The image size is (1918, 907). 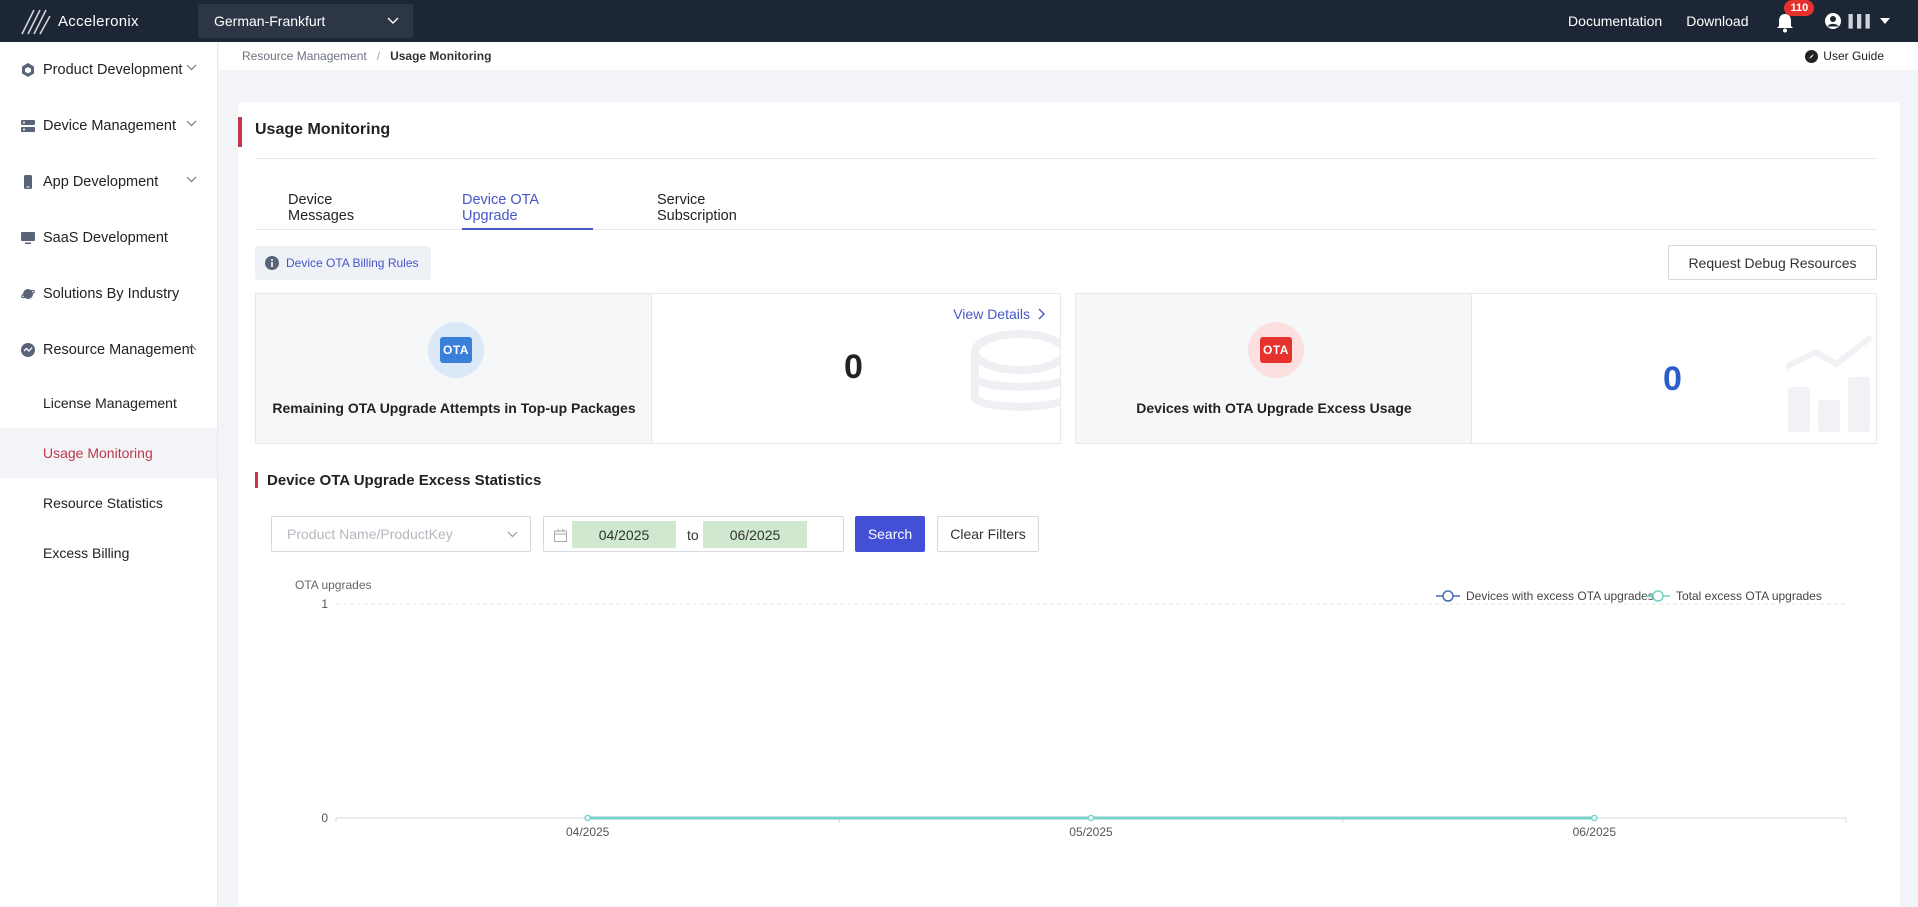 I want to click on sidebar-item-label: App Development, so click(x=101, y=182).